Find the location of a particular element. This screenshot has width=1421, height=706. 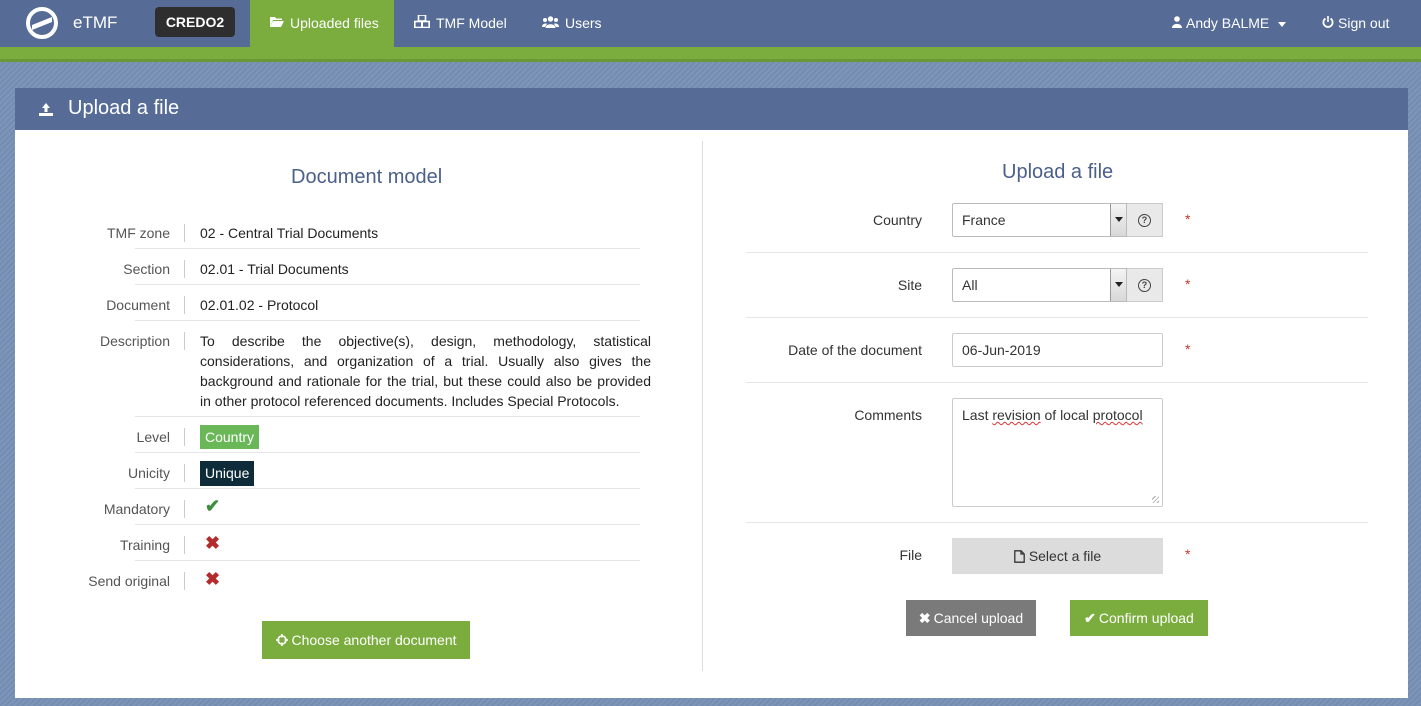

comments-text: Last revision of local protocol is located at coordinates (1052, 415).